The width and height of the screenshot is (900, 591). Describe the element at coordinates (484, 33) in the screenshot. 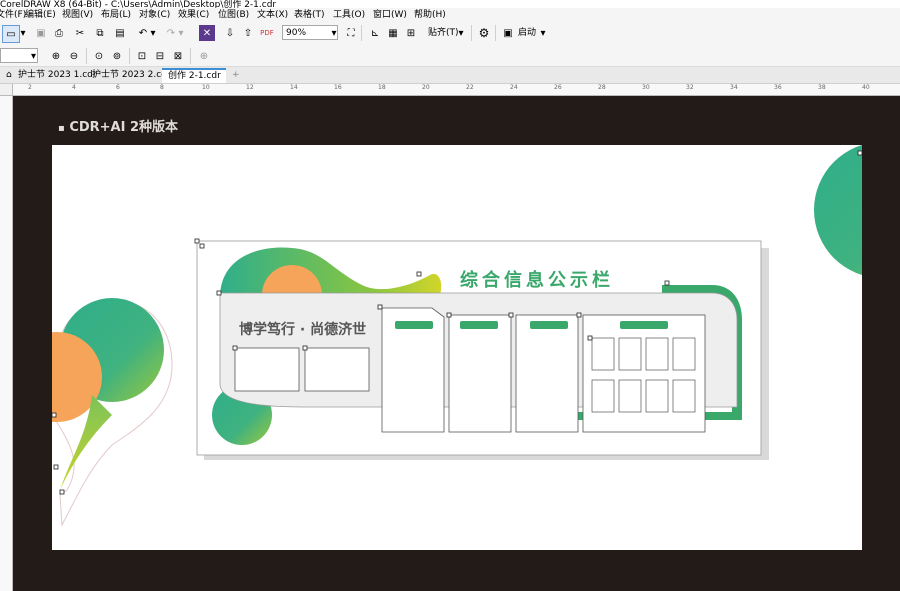

I see `options-gear-icon: ⚙` at that location.